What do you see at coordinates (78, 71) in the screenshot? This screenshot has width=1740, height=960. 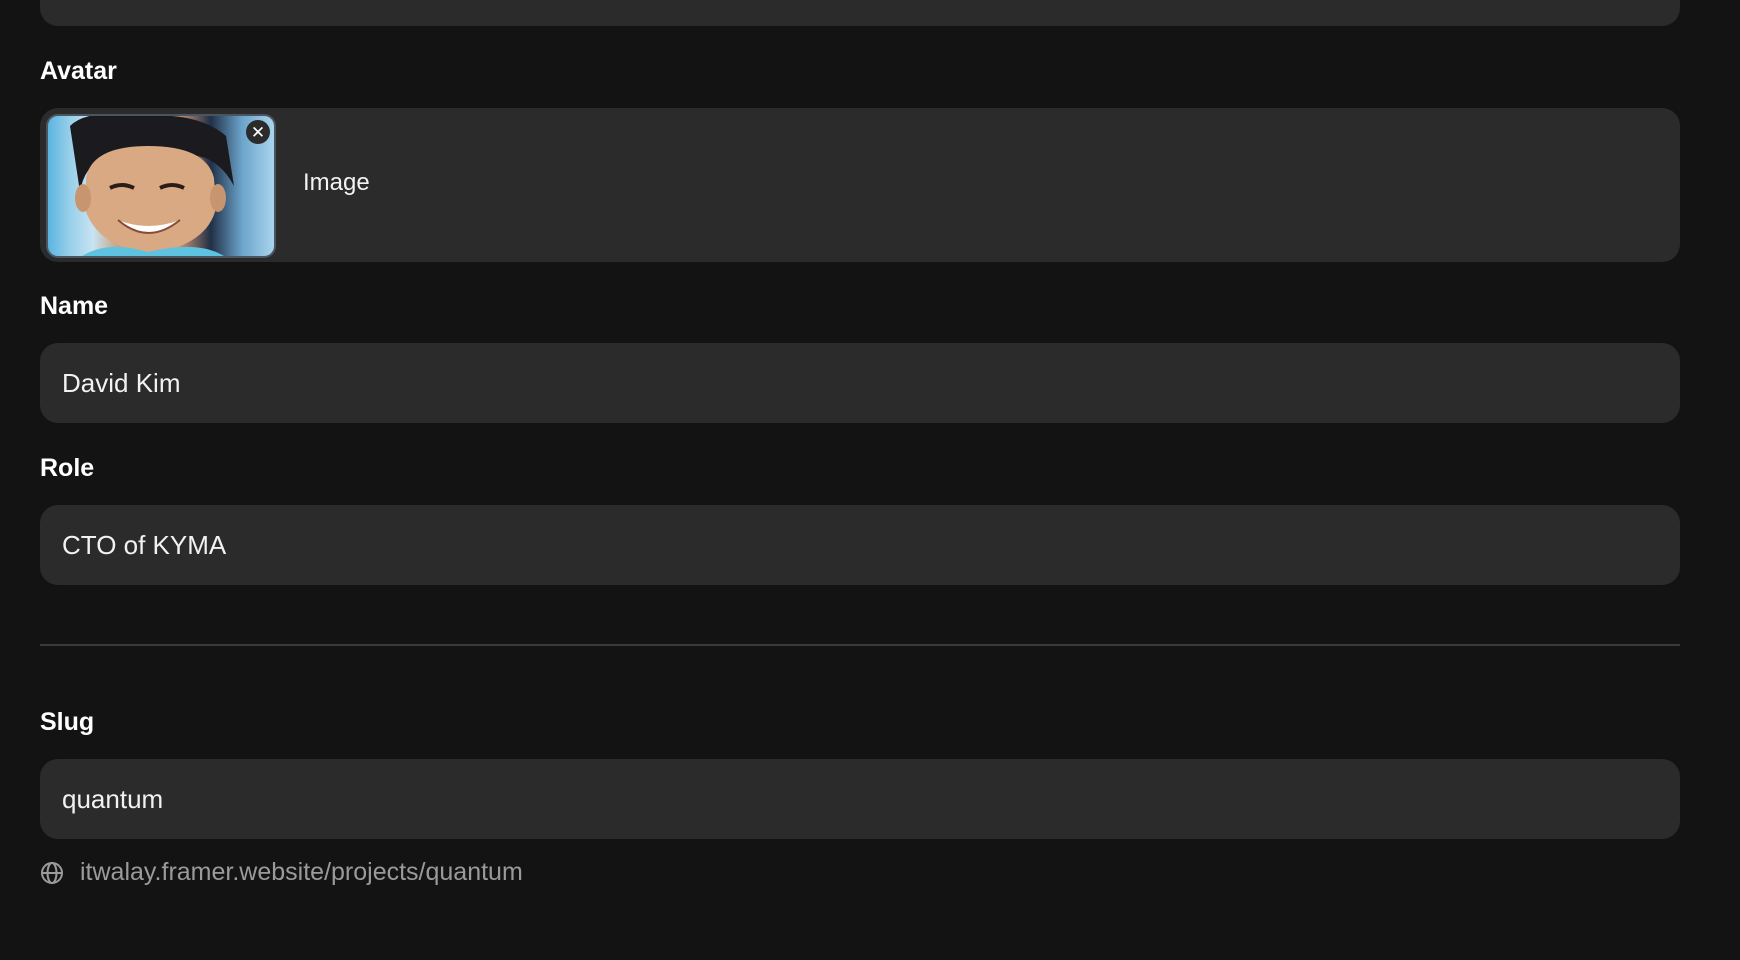 I see `avatar-label: Avatar` at bounding box center [78, 71].